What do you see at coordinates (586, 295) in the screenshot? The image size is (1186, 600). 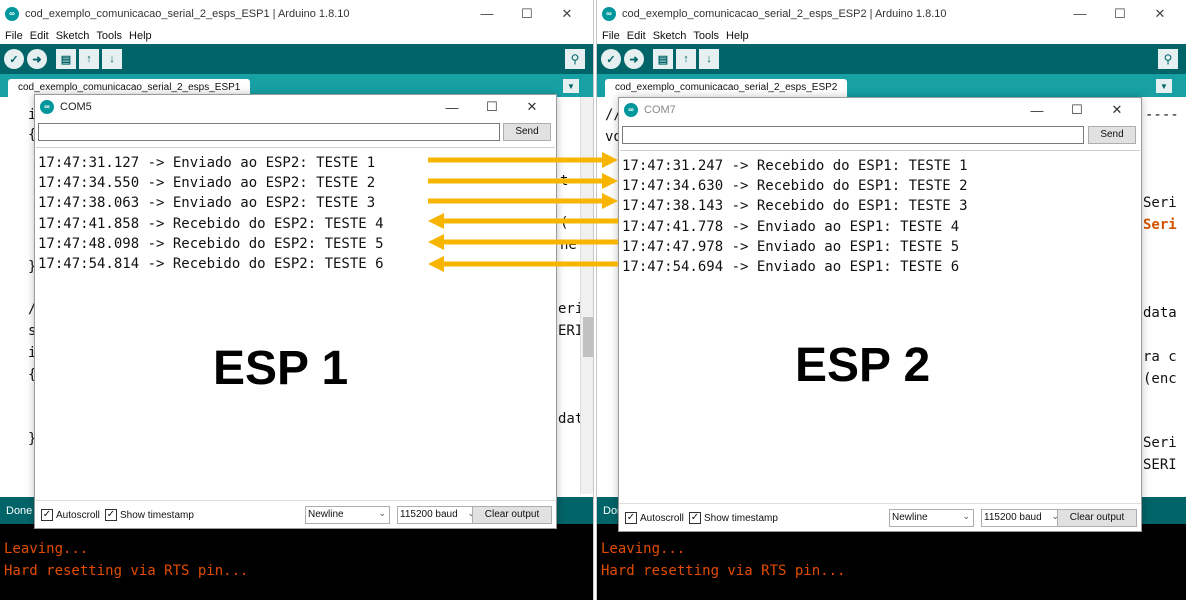 I see `editor-scrollbar` at bounding box center [586, 295].